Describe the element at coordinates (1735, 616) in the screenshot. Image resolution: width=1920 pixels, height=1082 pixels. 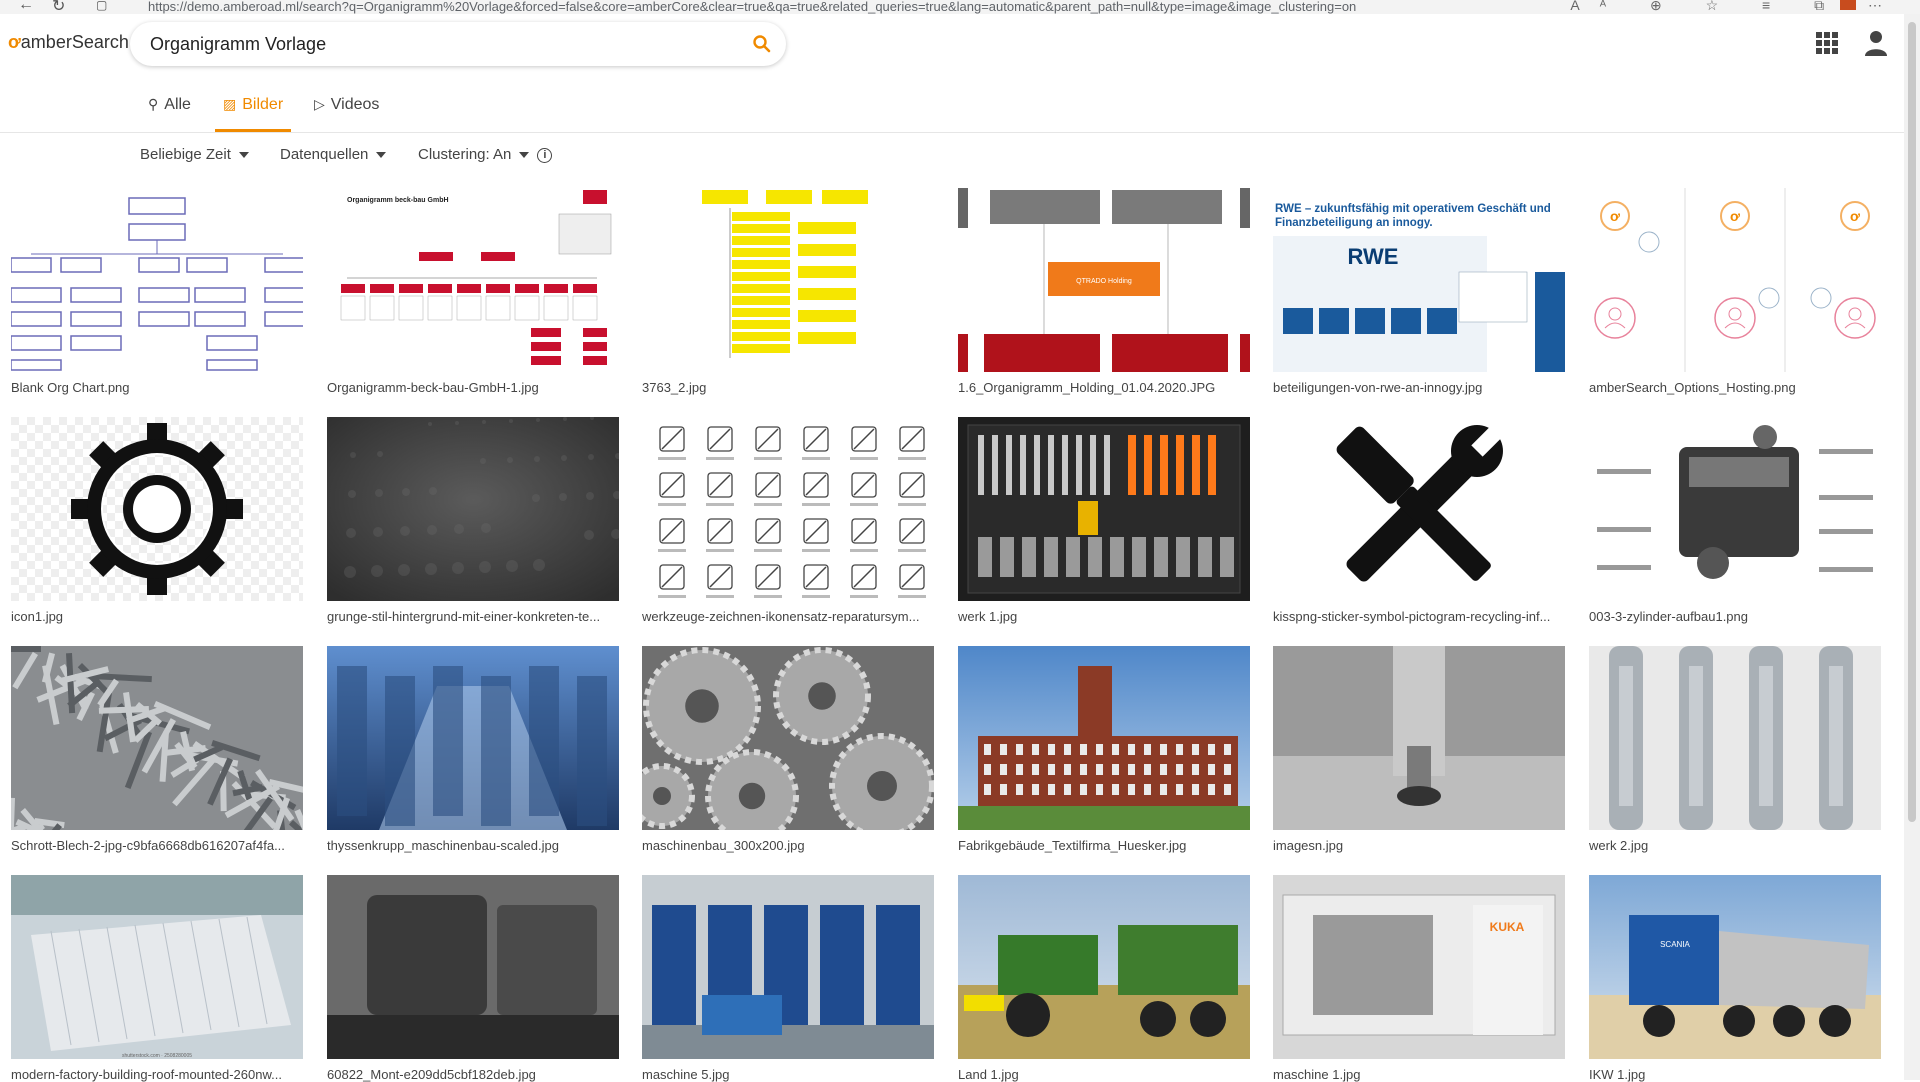
I see `image-caption: 003-3-zylinder-aufbau1.png` at that location.